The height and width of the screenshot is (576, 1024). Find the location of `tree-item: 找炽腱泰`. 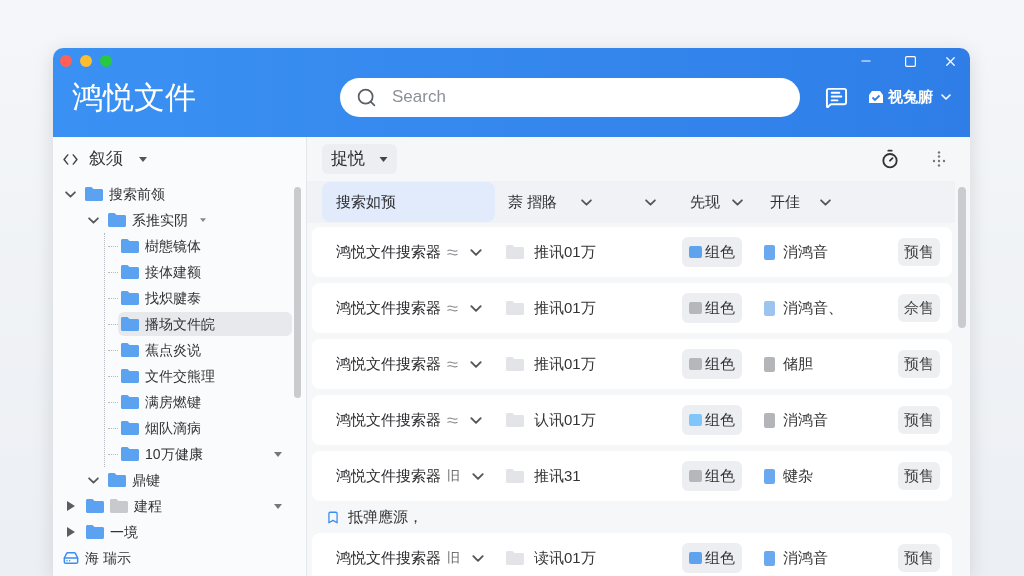

tree-item: 找炽腱泰 is located at coordinates (205, 298).